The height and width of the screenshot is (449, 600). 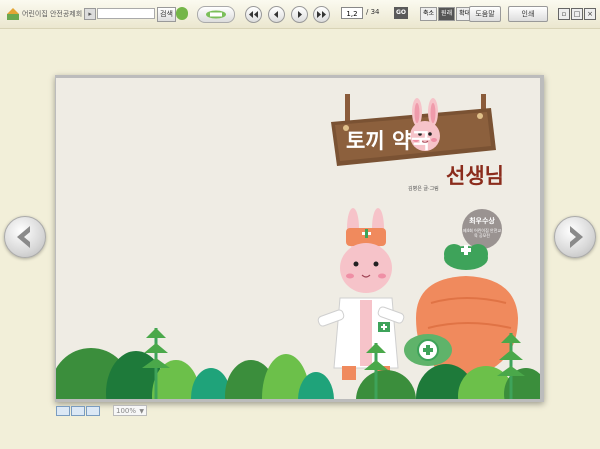 I want to click on minimize-button: ▫, so click(x=564, y=14).